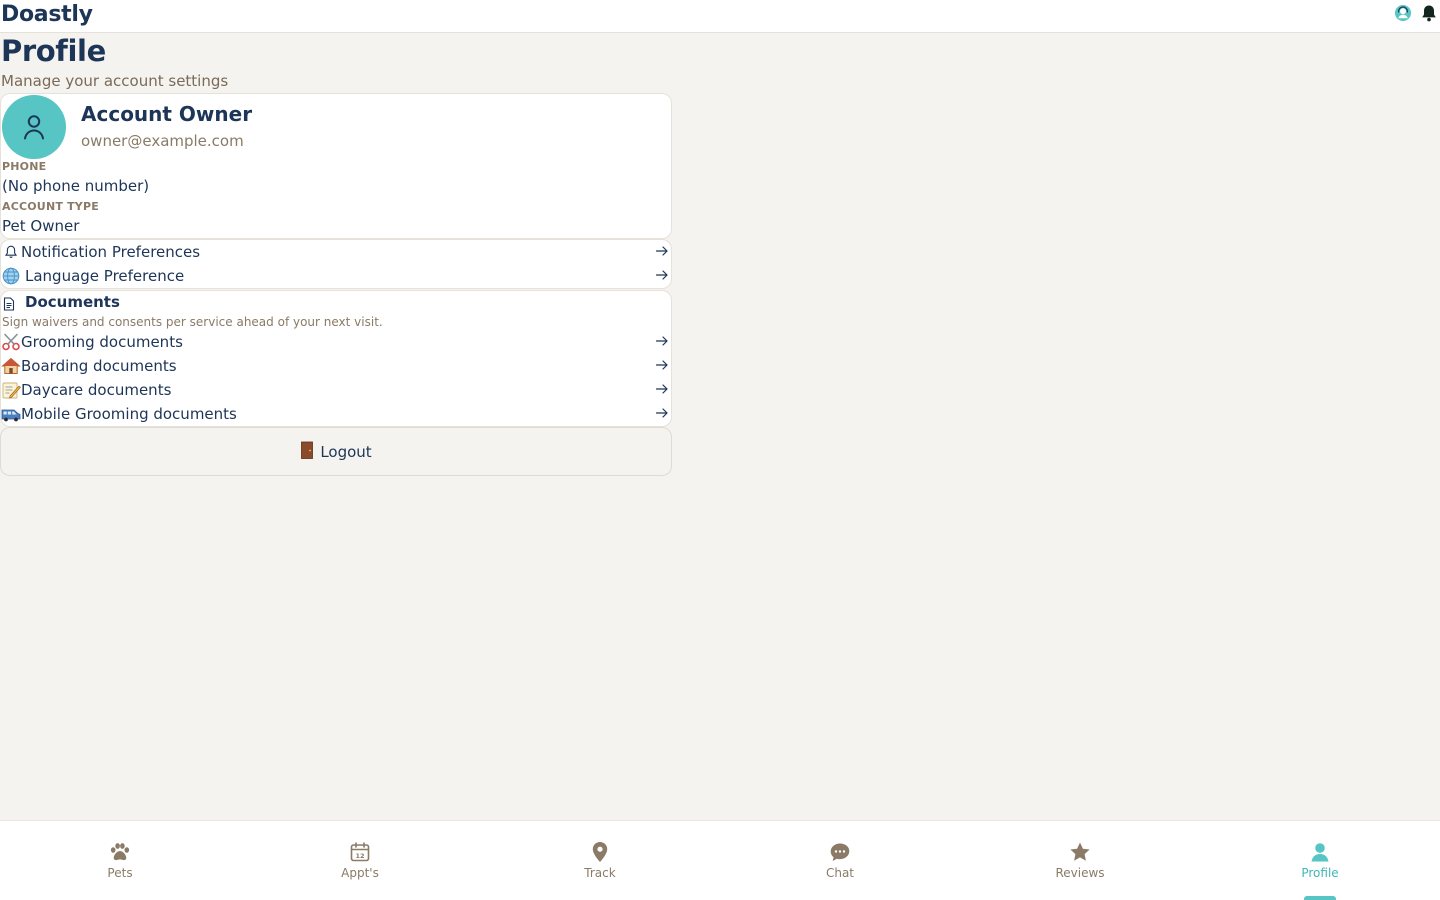 The image size is (1440, 900). Describe the element at coordinates (102, 342) in the screenshot. I see `documents-item-label: Grooming documents` at that location.